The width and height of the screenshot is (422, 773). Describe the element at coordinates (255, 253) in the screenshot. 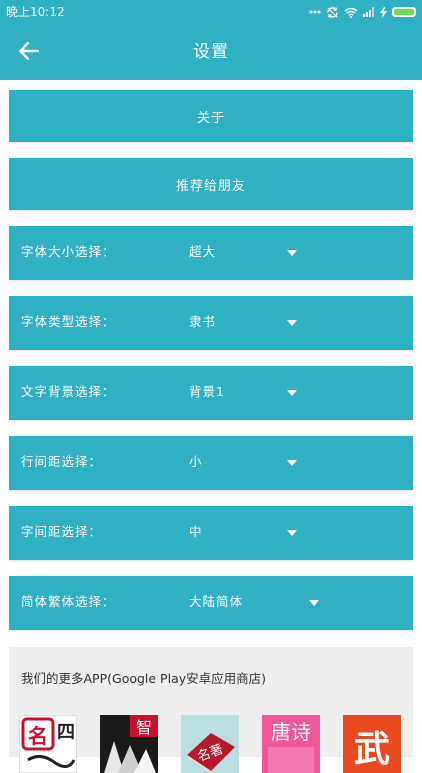

I see `font-size-select: 超大` at that location.